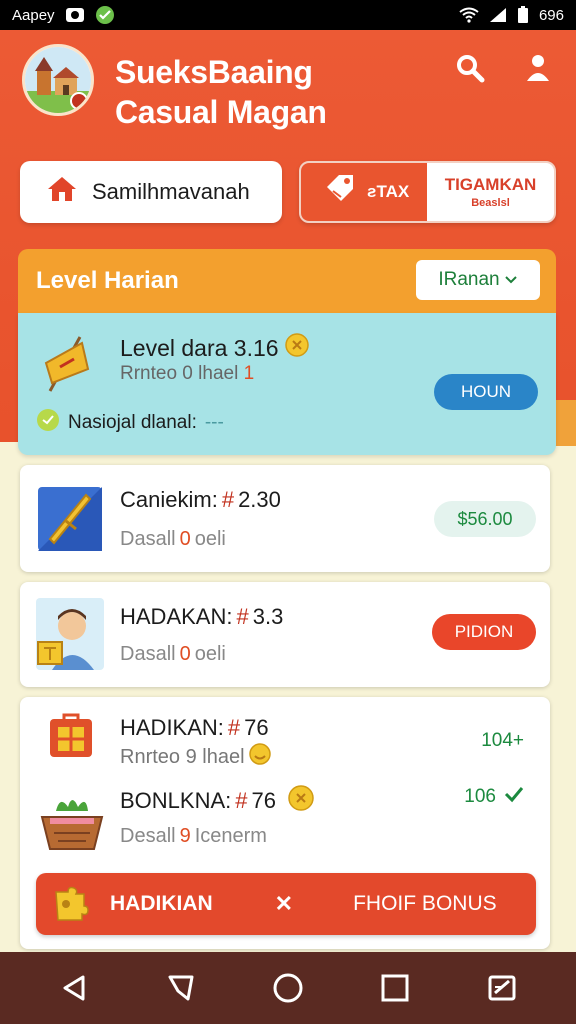 This screenshot has width=576, height=1024. Describe the element at coordinates (490, 203) in the screenshot. I see `tax-pill-label-line2: Beaslsl` at that location.